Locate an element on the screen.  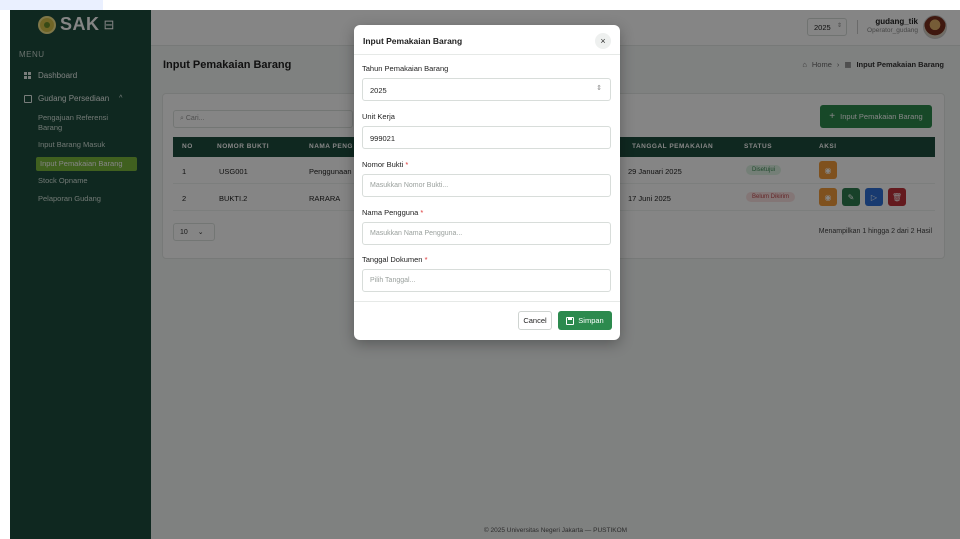
unit-kerja-field: 999021 is located at coordinates (486, 137).